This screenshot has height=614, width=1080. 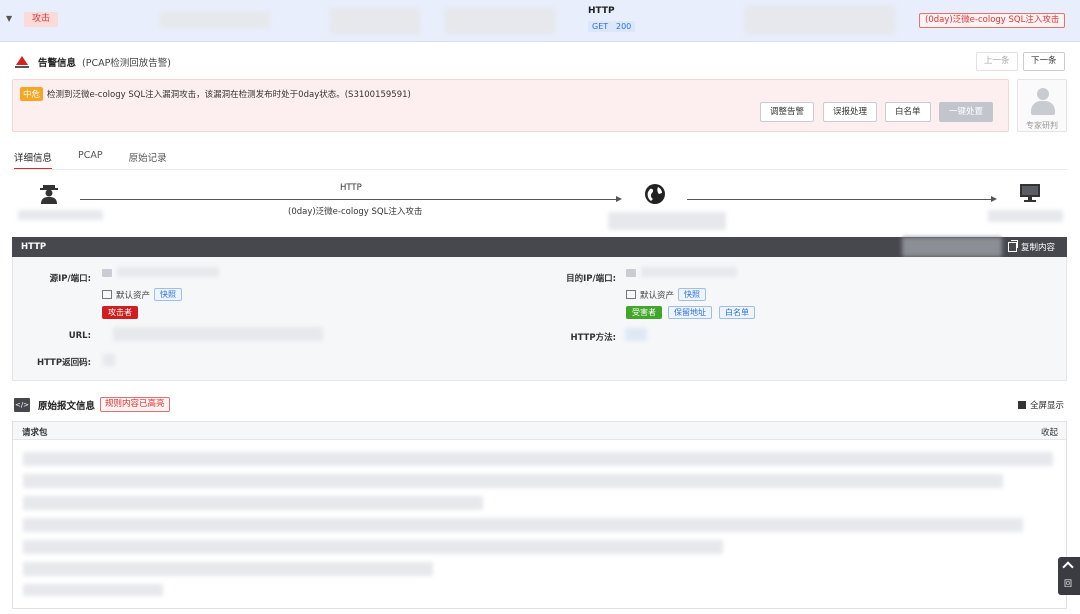 I want to click on copy-icon, so click(x=1013, y=246).